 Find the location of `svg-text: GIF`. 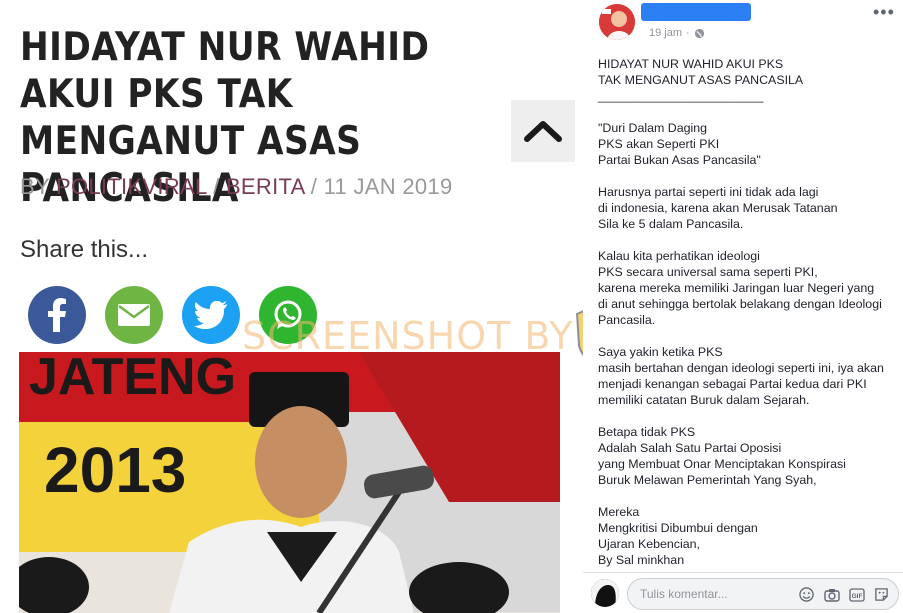

svg-text: GIF is located at coordinates (856, 596).